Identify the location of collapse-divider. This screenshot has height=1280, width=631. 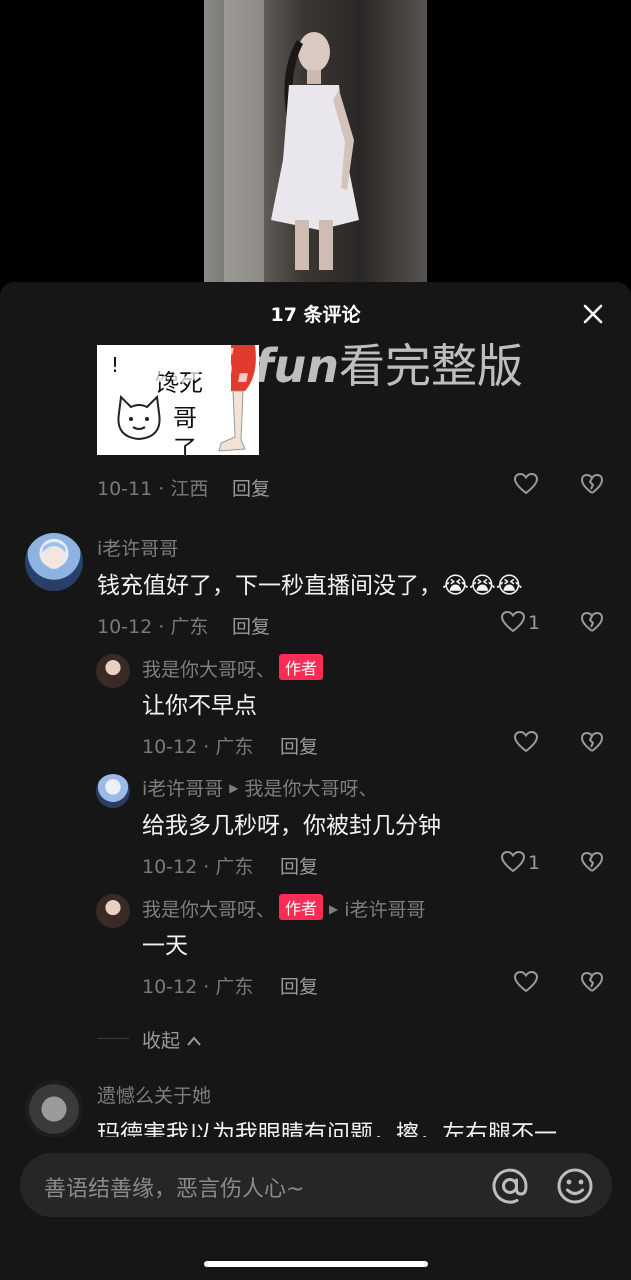
(113, 1038).